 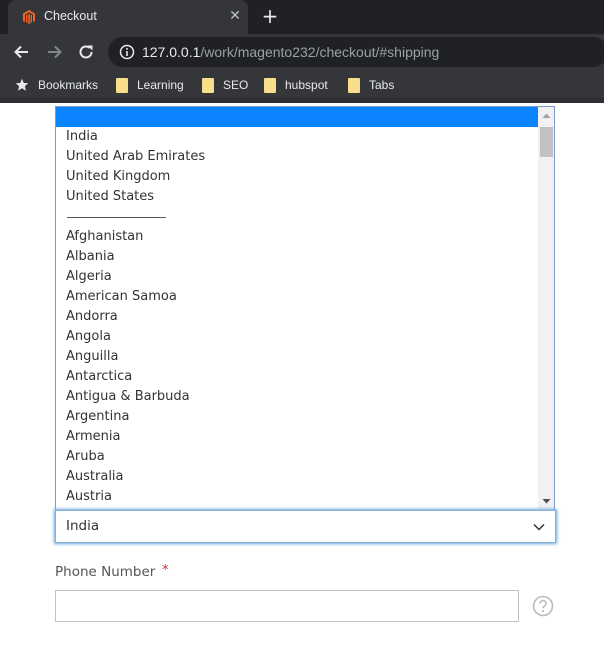 I want to click on country-option-label: United Arab Emirates, so click(x=136, y=156).